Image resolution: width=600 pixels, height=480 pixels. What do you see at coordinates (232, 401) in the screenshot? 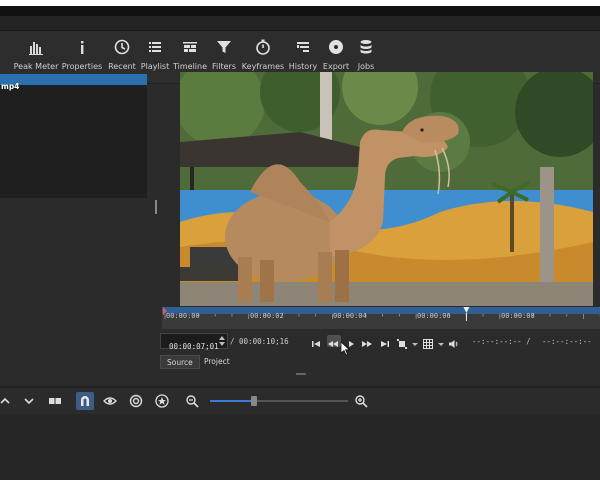
I see `zoom-slider-fill` at bounding box center [232, 401].